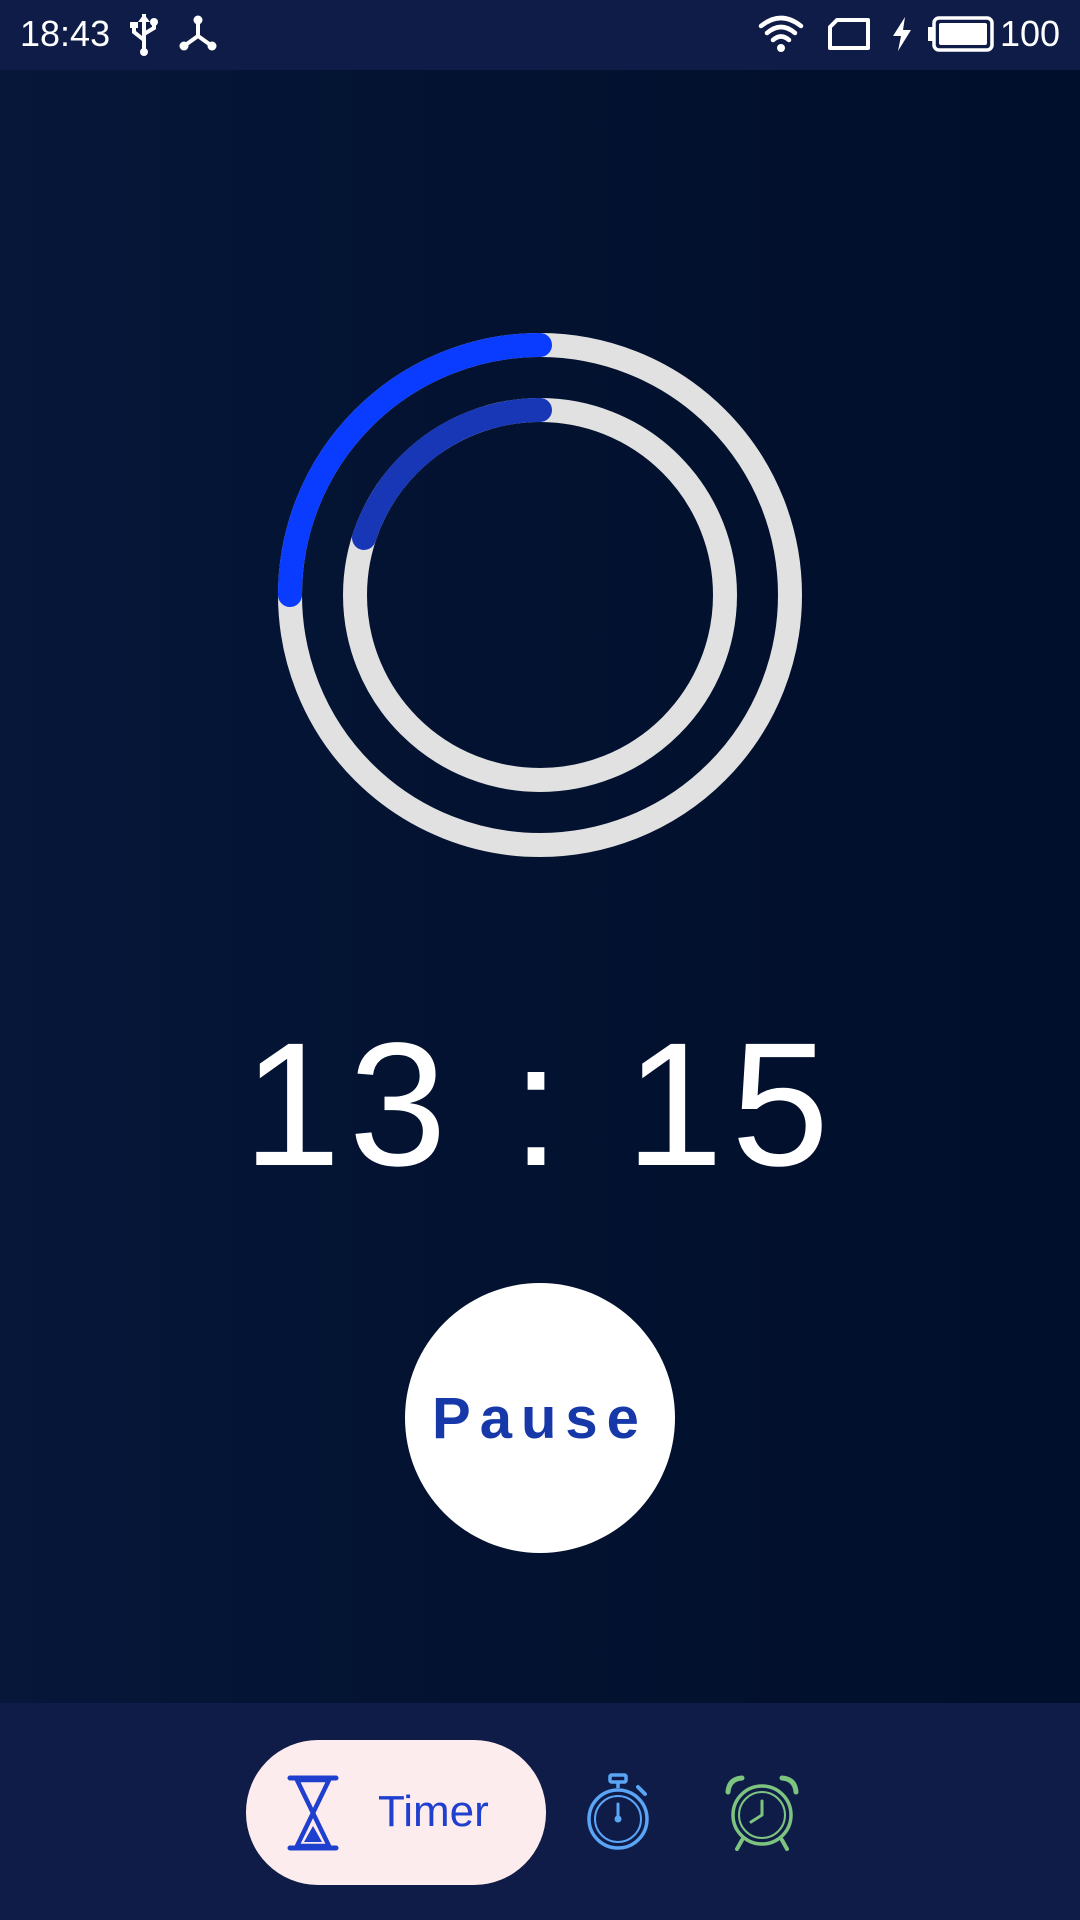 This screenshot has height=1920, width=1080. Describe the element at coordinates (313, 1813) in the screenshot. I see `hourglass-icon` at that location.